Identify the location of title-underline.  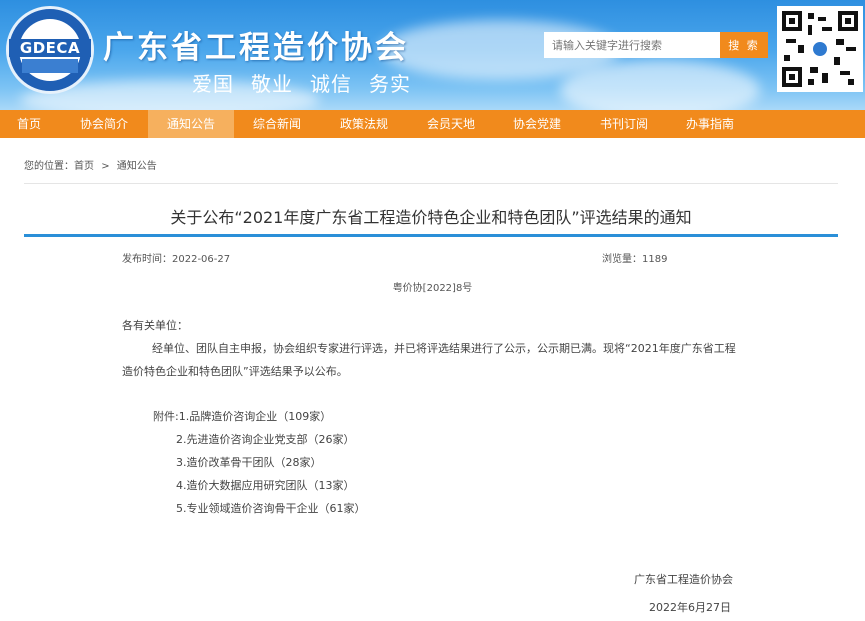
(431, 235).